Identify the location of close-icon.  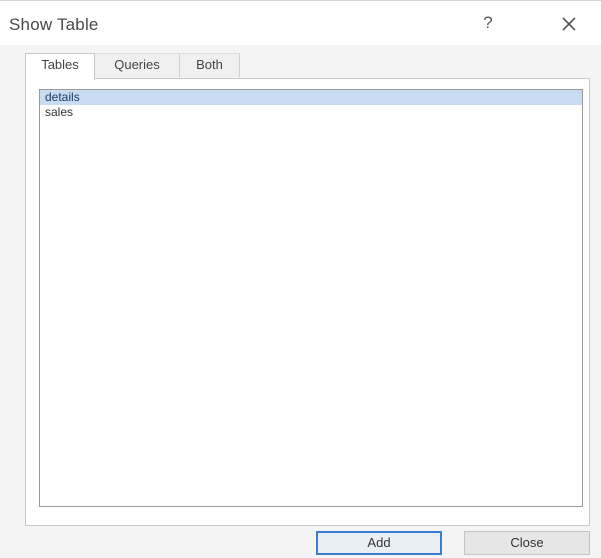
(569, 24).